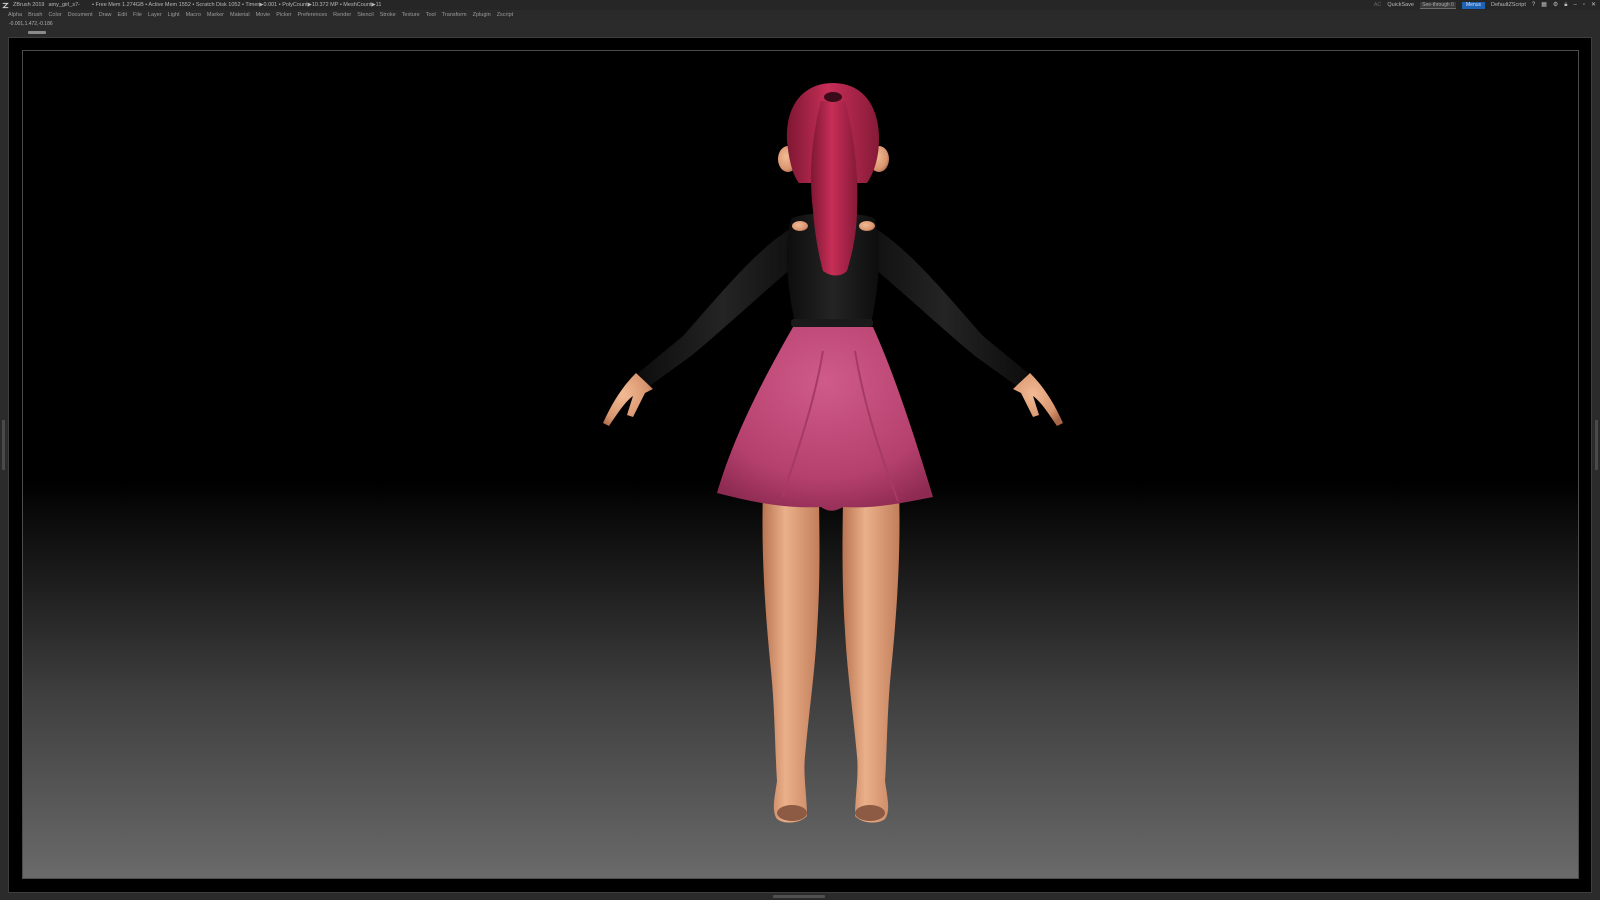 This screenshot has height=900, width=1600. Describe the element at coordinates (1593, 5) in the screenshot. I see `close-icon: ✕` at that location.